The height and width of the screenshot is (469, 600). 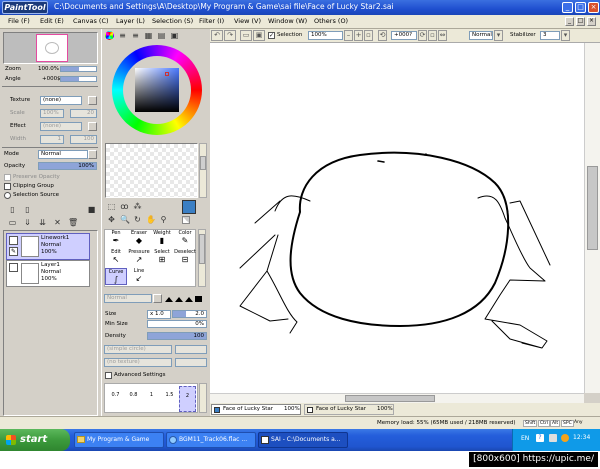 I want to click on new-folder-icon: ▭, so click(x=12, y=222).